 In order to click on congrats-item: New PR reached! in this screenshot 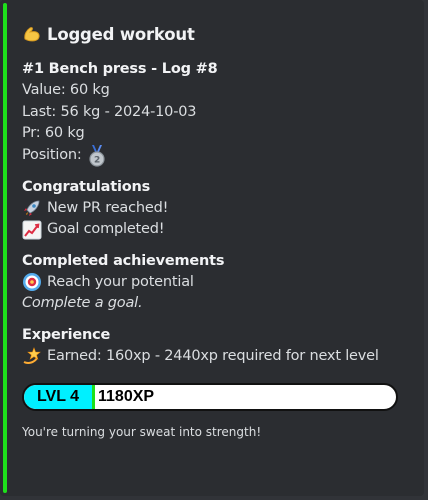, I will do `click(217, 209)`.